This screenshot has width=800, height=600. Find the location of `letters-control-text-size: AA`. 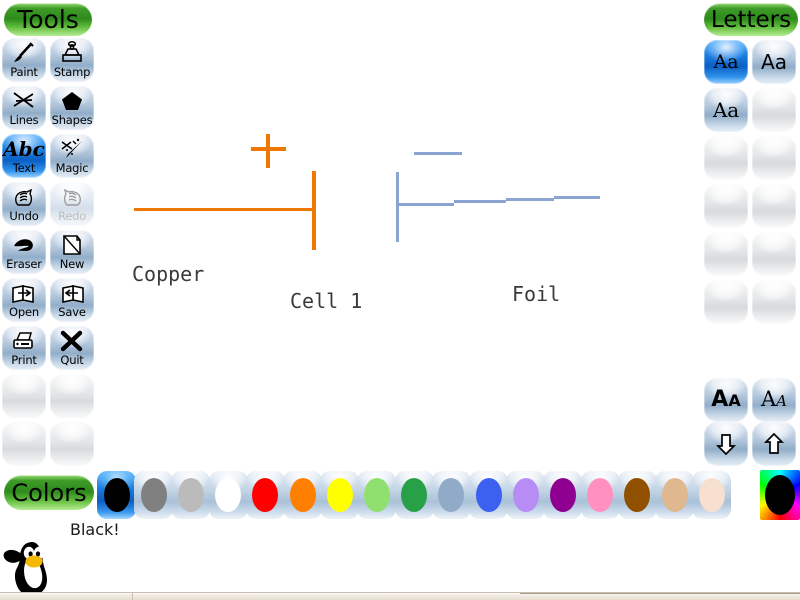

letters-control-text-size: AA is located at coordinates (726, 400).